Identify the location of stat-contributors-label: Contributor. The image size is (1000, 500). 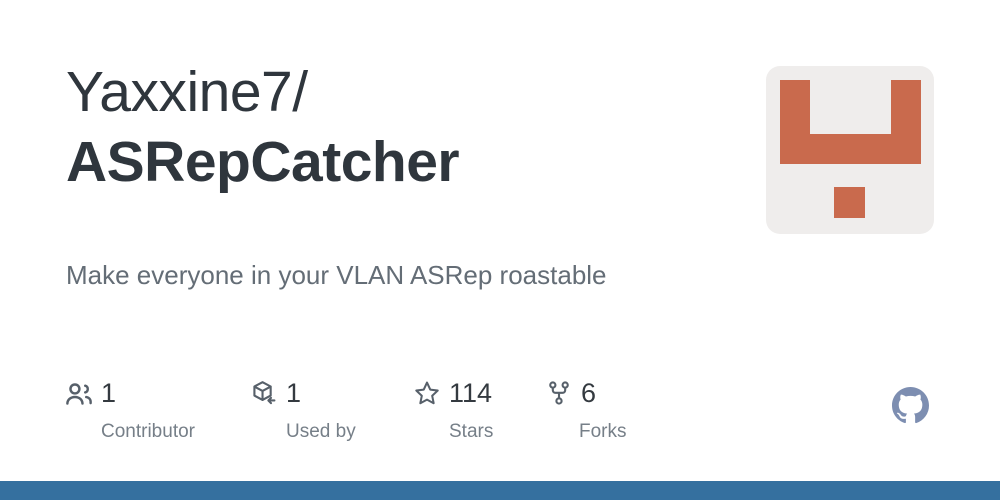
(148, 431).